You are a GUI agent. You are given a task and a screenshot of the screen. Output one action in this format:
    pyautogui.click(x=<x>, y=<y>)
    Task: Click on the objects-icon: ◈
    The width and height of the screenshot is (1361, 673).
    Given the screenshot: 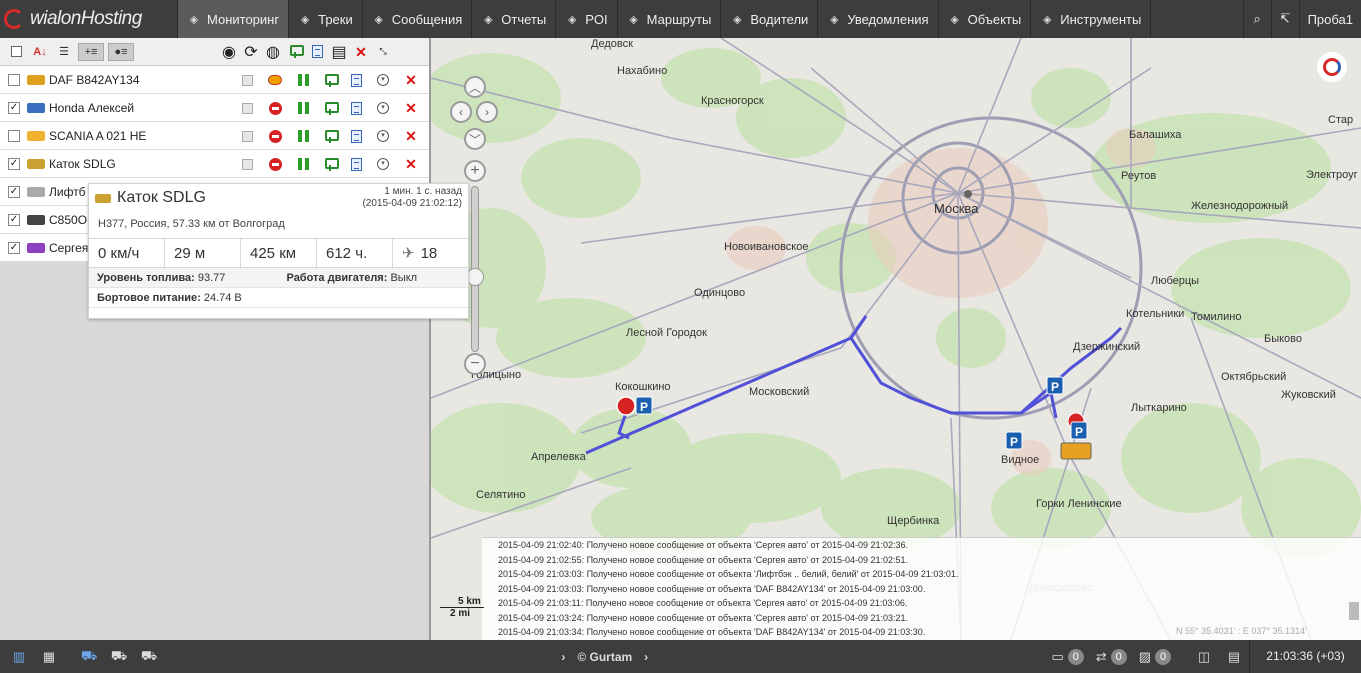 What is the action you would take?
    pyautogui.click(x=954, y=19)
    